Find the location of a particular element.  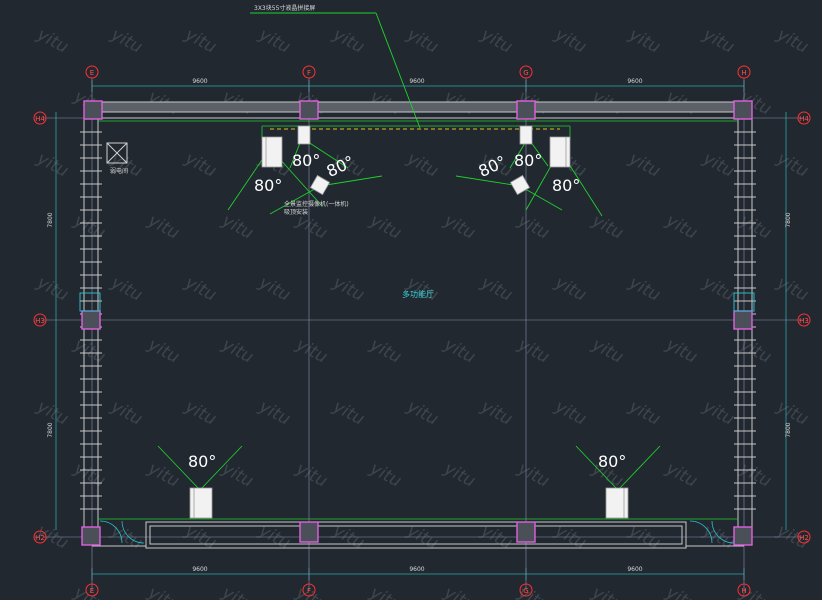

axis-bottom-g: G is located at coordinates (525, 591).